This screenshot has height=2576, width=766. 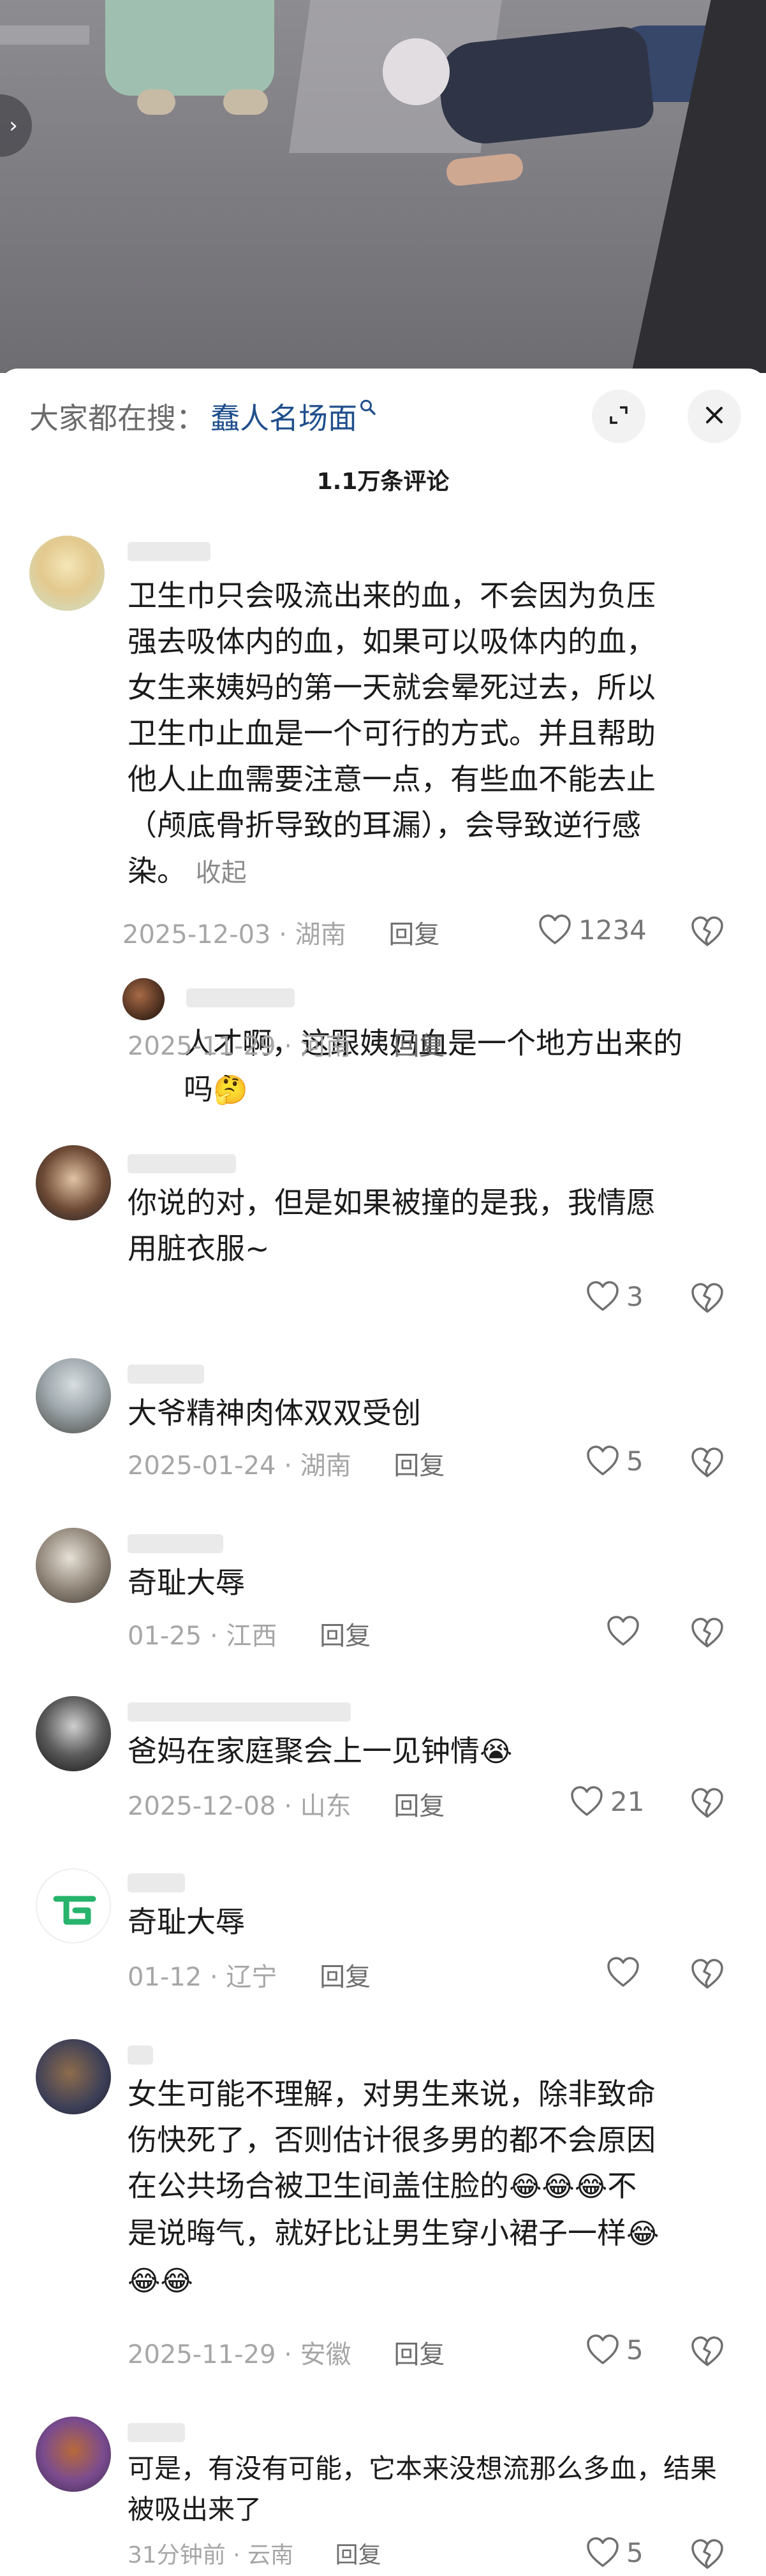 I want to click on like-button: 1234, so click(x=592, y=930).